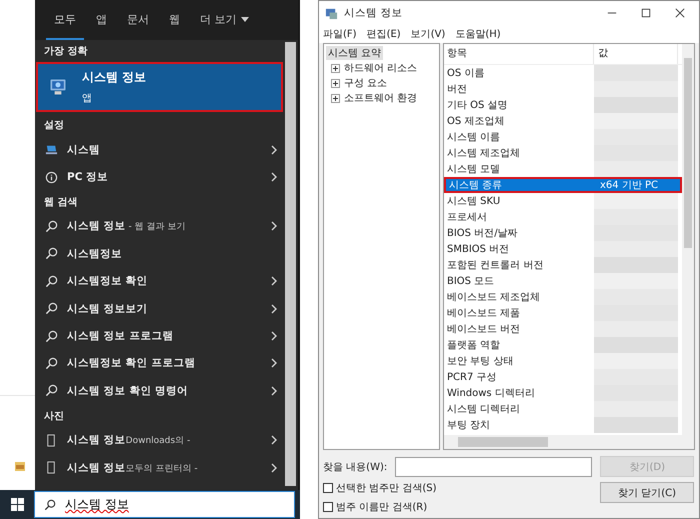 Image resolution: width=700 pixels, height=519 pixels. What do you see at coordinates (224, 20) in the screenshot?
I see `filter-tab: 더 보기` at bounding box center [224, 20].